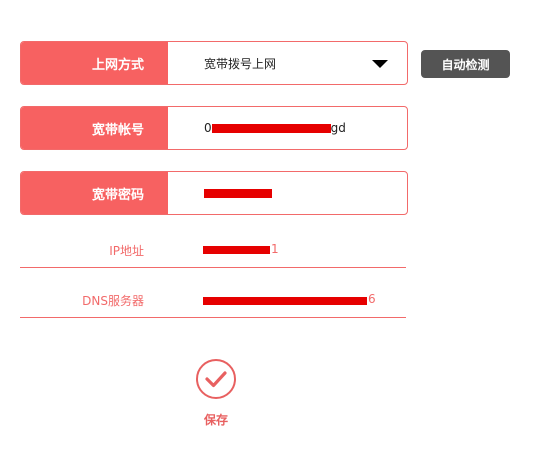  What do you see at coordinates (215, 420) in the screenshot?
I see `save-label: 保存` at bounding box center [215, 420].